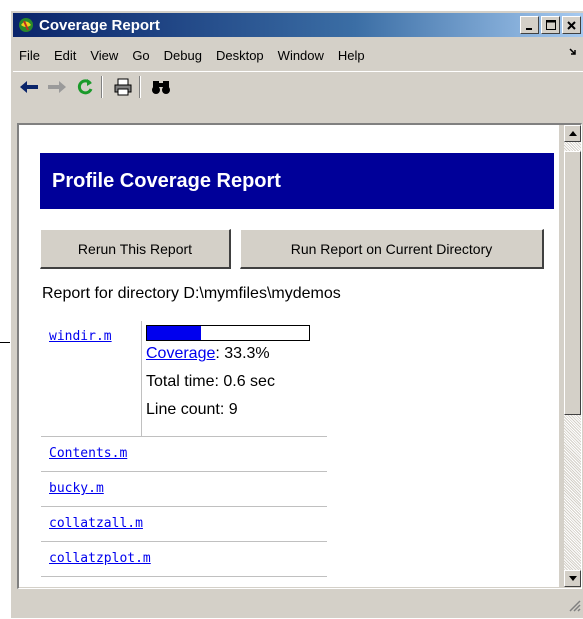 This screenshot has height=619, width=583. I want to click on file-link: bucky.m, so click(76, 488).